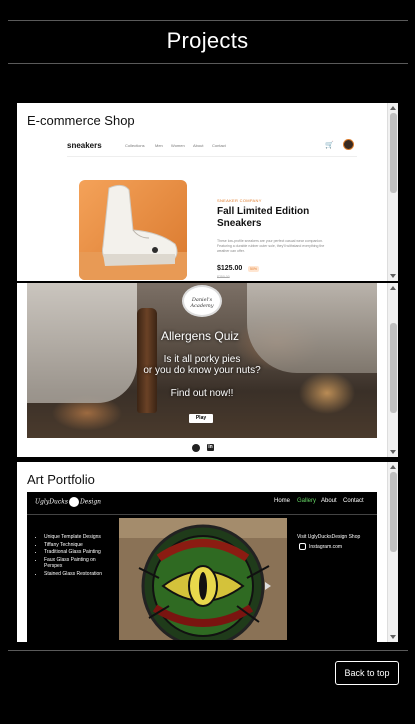  I want to click on instagram-icon, so click(302, 546).